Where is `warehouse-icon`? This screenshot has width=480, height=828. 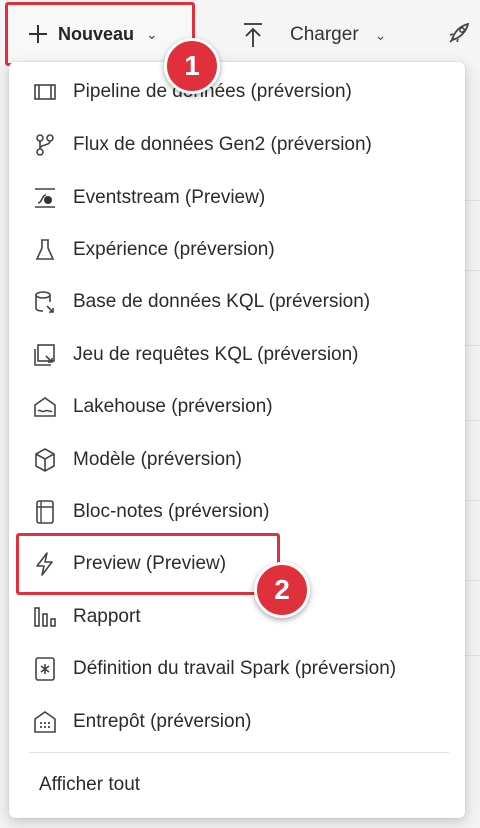 warehouse-icon is located at coordinates (45, 722).